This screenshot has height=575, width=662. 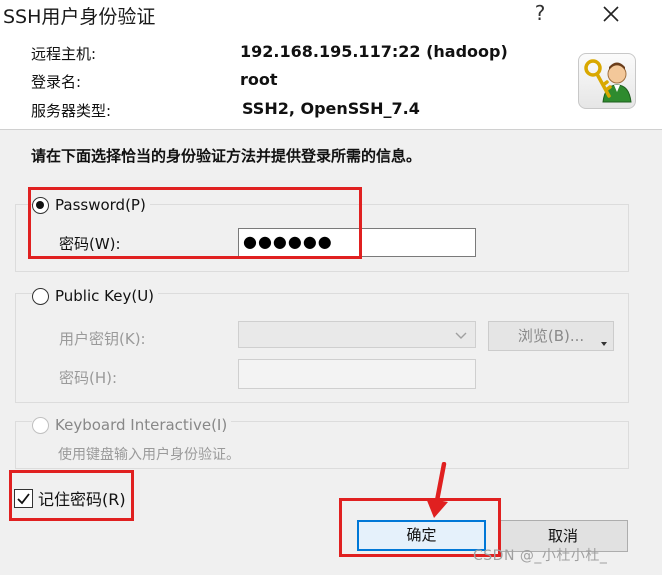 What do you see at coordinates (102, 339) in the screenshot?
I see `user-key-label: 用户密钥(K):` at bounding box center [102, 339].